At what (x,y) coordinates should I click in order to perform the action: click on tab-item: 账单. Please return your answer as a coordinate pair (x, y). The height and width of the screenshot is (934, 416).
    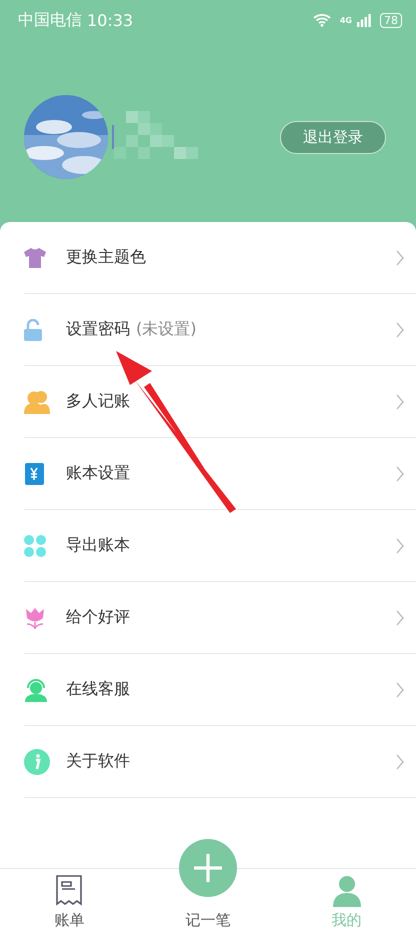
    Looking at the image, I should click on (69, 901).